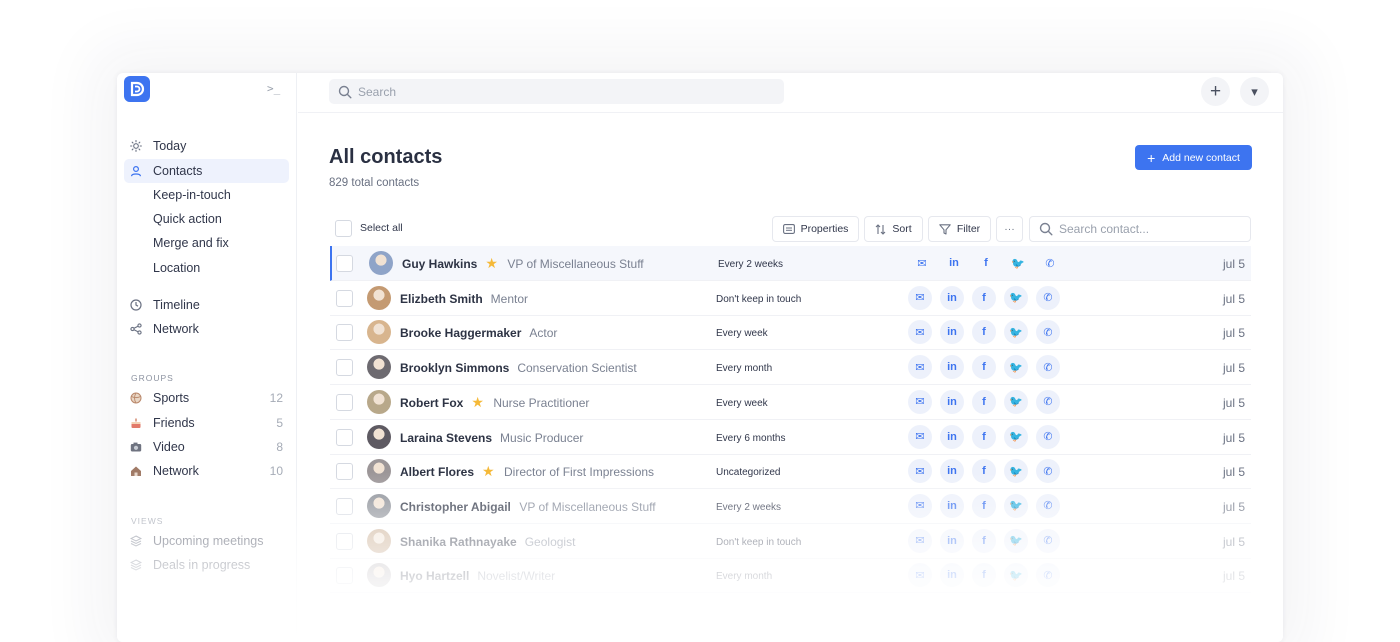  I want to click on sidebar-item-timeline: Timeline, so click(206, 305).